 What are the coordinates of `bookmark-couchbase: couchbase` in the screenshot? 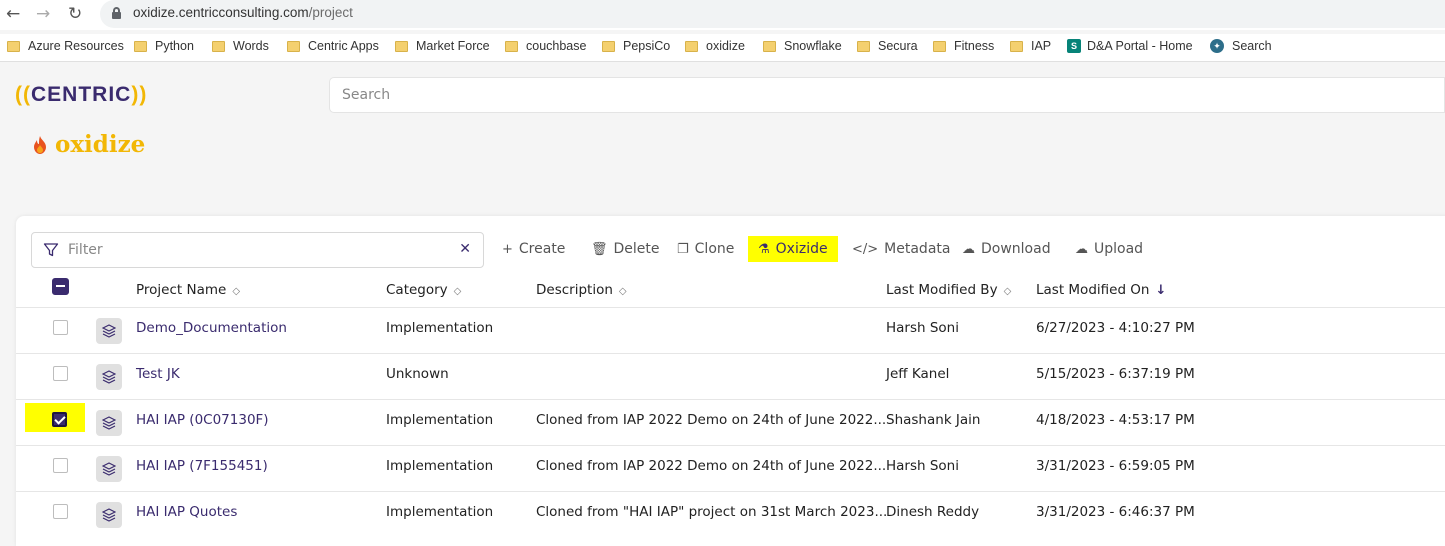 It's located at (545, 46).